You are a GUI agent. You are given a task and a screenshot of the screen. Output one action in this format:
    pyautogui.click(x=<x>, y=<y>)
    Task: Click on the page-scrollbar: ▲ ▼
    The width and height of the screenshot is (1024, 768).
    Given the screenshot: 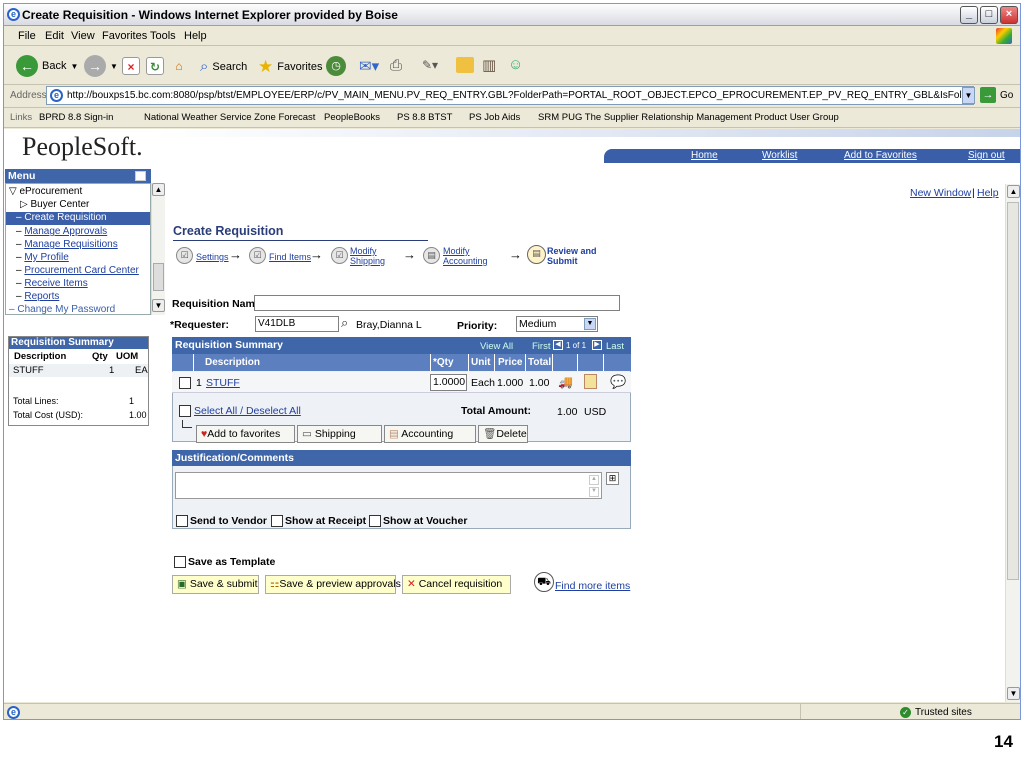 What is the action you would take?
    pyautogui.click(x=1012, y=443)
    